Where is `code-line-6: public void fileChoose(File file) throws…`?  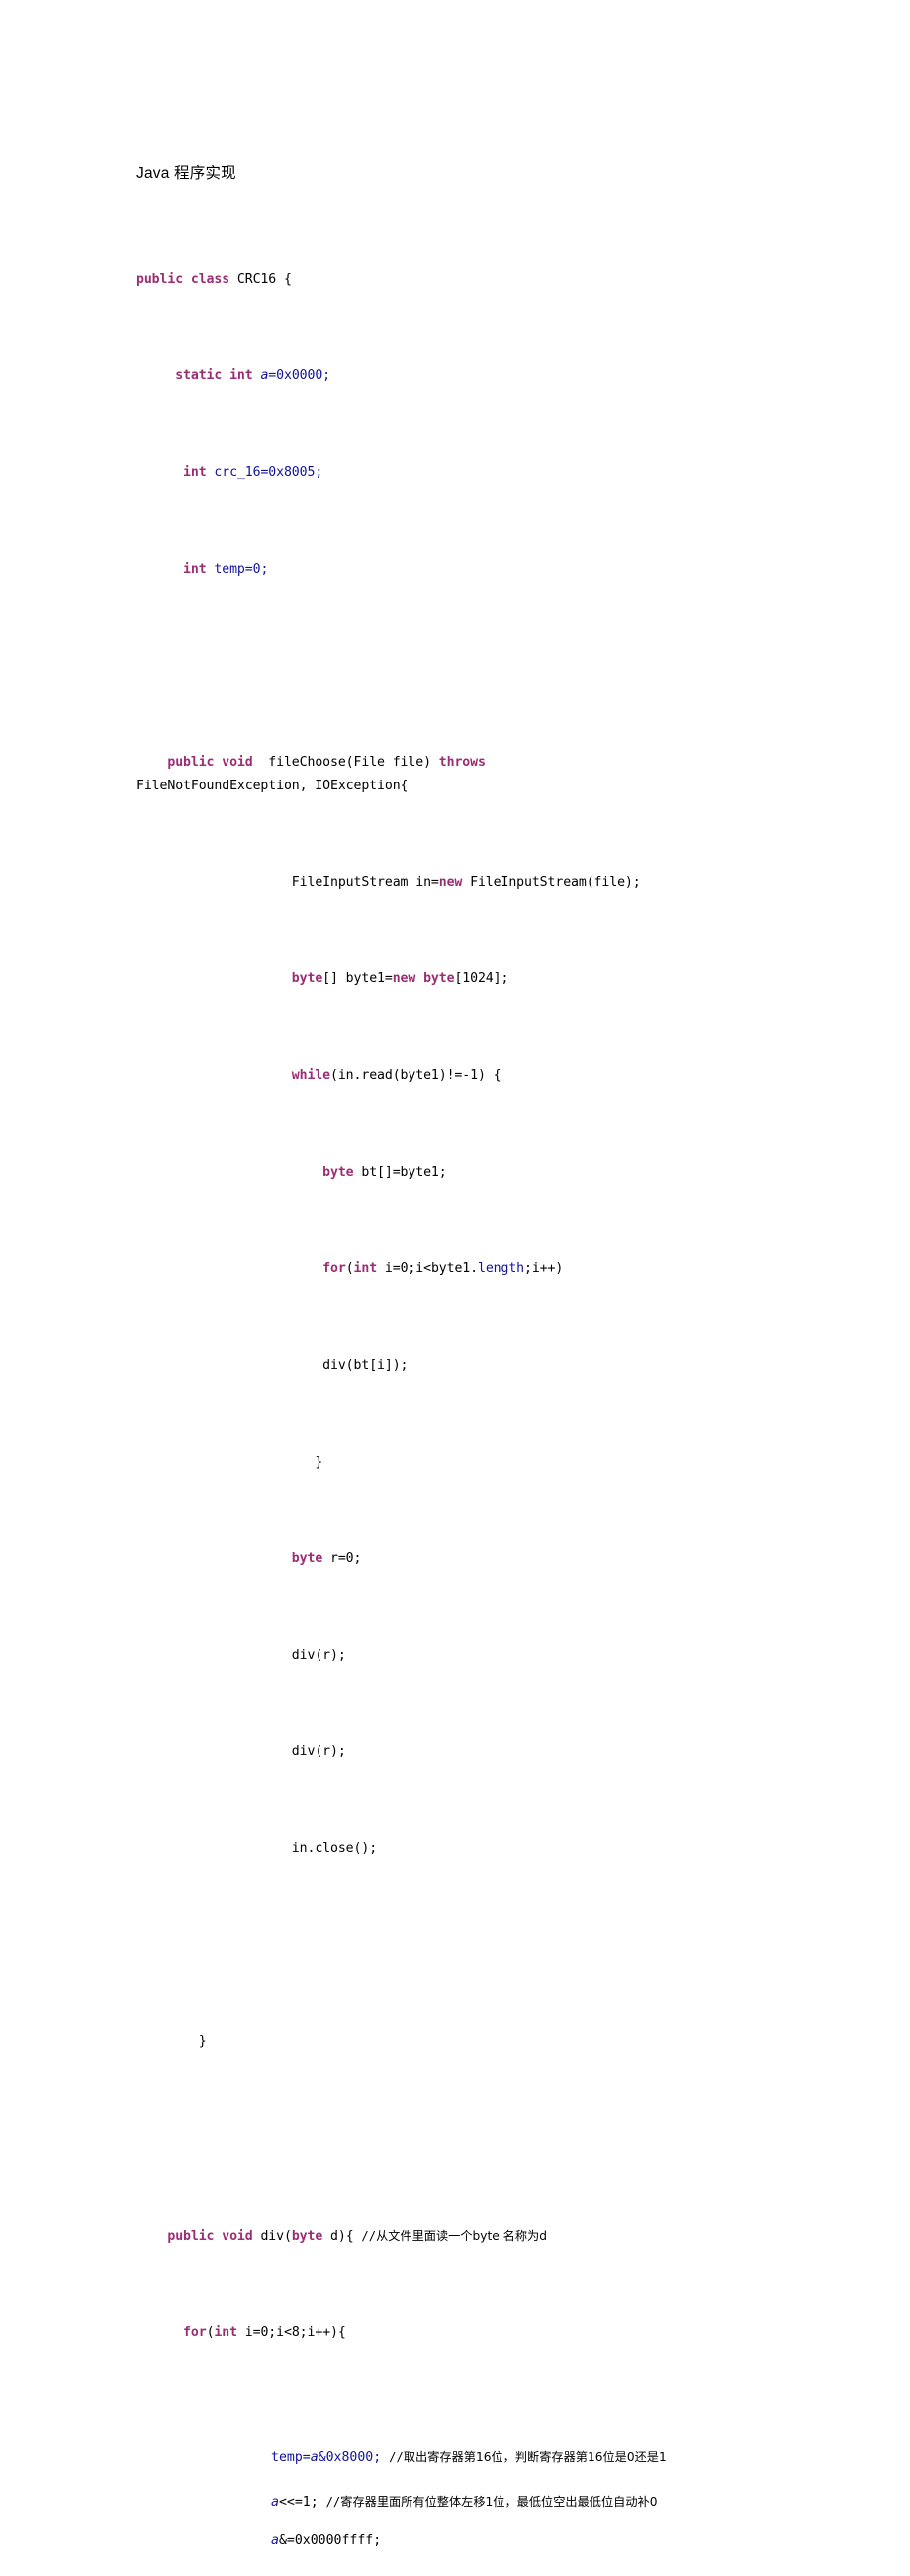
code-line-6: public void fileChoose(File file) throws… is located at coordinates (311, 774).